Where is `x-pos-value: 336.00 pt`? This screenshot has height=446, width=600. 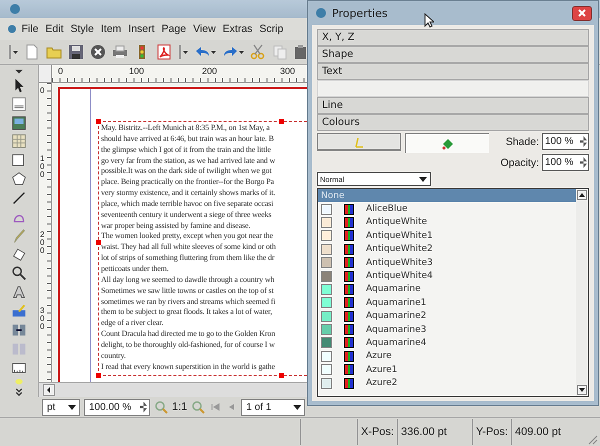
x-pos-value: 336.00 pt is located at coordinates (434, 432).